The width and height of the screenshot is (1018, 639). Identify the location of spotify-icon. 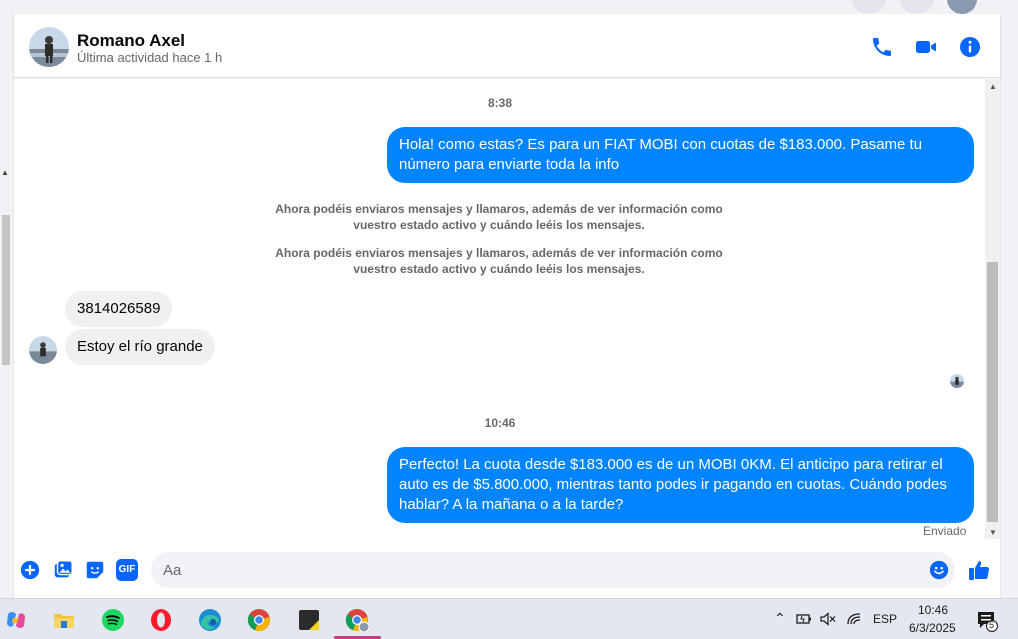
(113, 620).